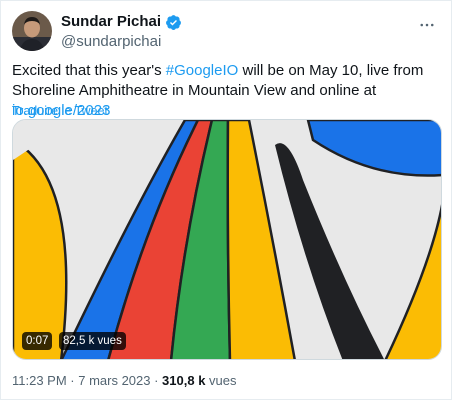 This screenshot has width=452, height=400. What do you see at coordinates (89, 70) in the screenshot?
I see `tweet-text-part: Excited that this year's` at bounding box center [89, 70].